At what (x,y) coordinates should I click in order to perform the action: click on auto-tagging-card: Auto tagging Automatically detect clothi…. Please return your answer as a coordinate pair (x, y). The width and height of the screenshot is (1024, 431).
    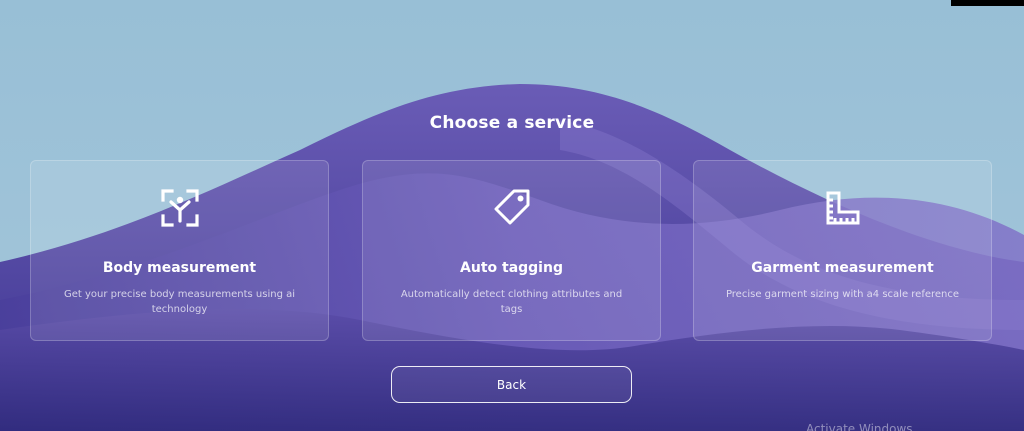
    Looking at the image, I should click on (511, 250).